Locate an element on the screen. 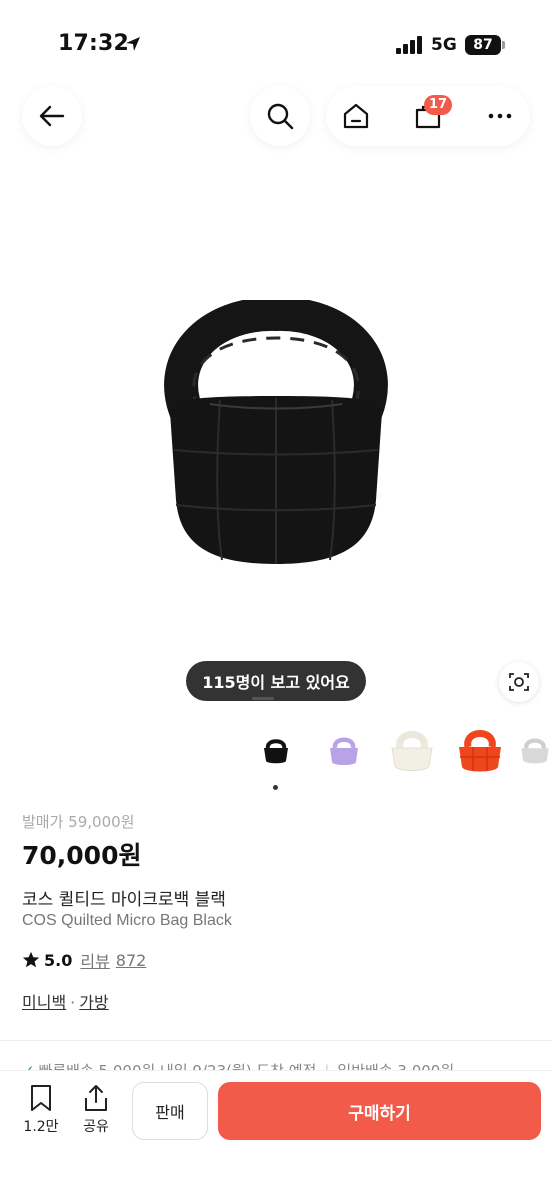  bookmark-icon is located at coordinates (41, 1098).